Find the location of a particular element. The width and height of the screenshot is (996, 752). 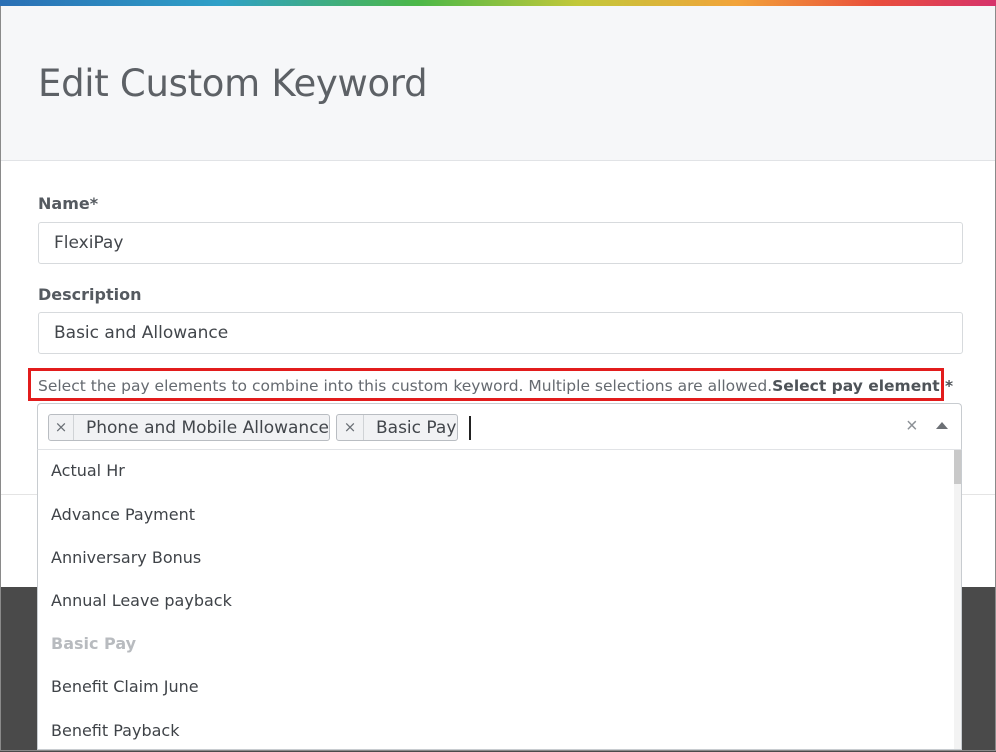

selected-chip: × Phone and Mobile Allowance is located at coordinates (189, 427).